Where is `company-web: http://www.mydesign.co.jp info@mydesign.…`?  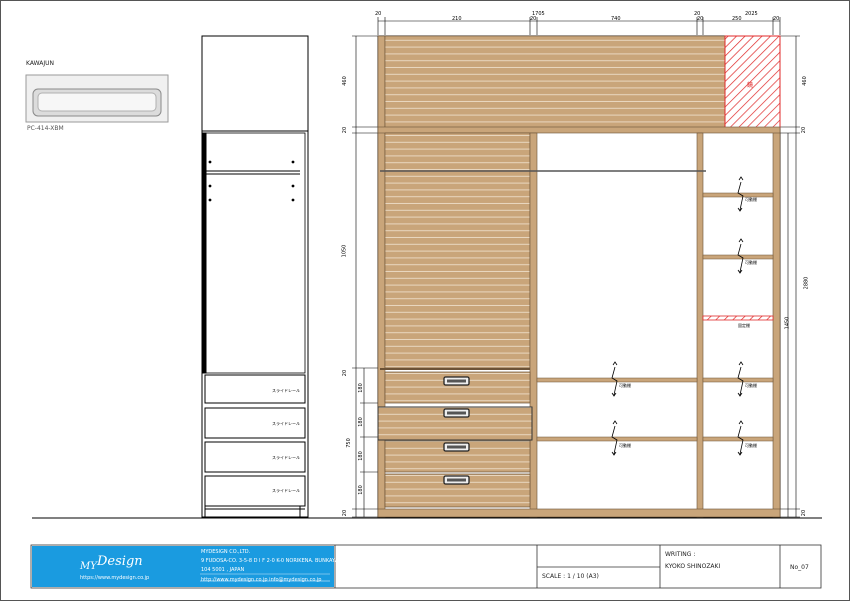 company-web: http://www.mydesign.co.jp info@mydesign.… is located at coordinates (261, 580).